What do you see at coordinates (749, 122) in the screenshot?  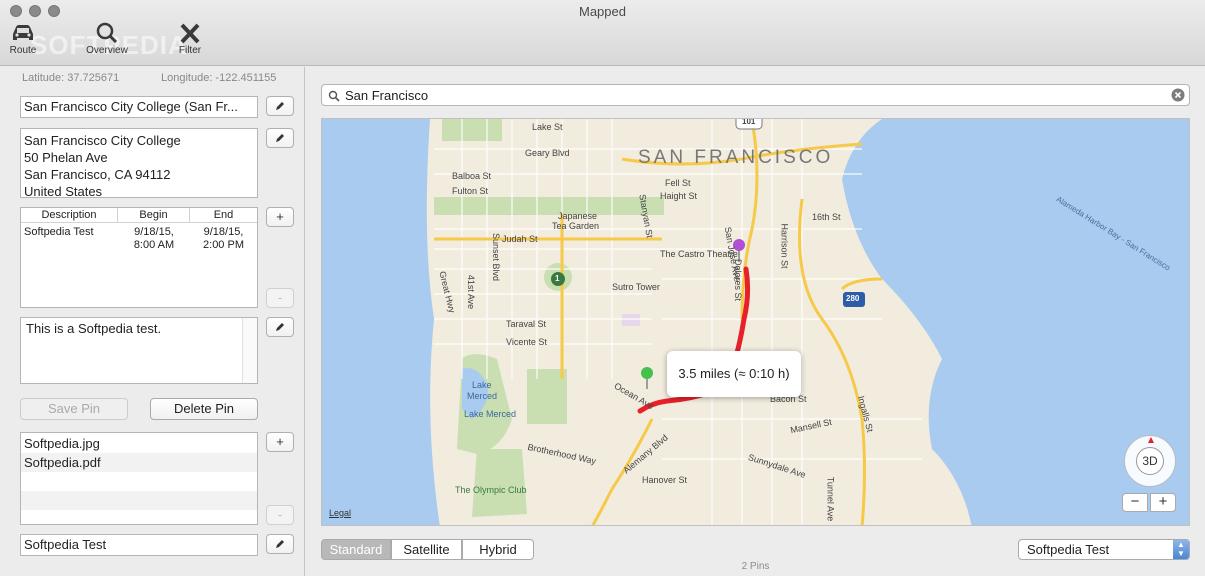 I see `highway-shield-label: 101` at bounding box center [749, 122].